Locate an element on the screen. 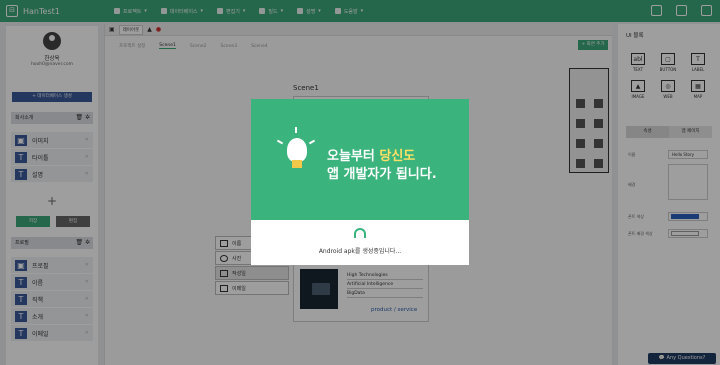  modal-headline-2: 앱 개발자가 됩니다. is located at coordinates (382, 174).